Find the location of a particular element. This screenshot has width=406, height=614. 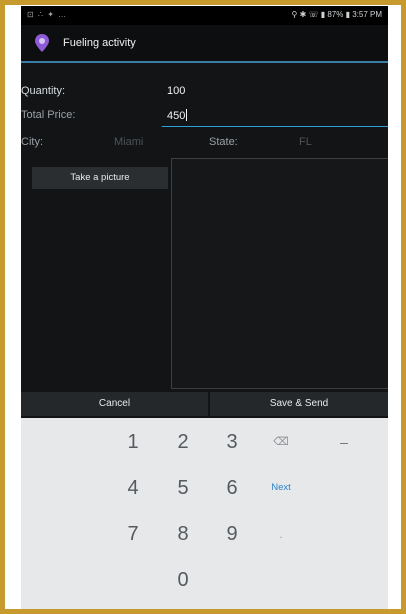

key-5: 5 is located at coordinates (183, 488).